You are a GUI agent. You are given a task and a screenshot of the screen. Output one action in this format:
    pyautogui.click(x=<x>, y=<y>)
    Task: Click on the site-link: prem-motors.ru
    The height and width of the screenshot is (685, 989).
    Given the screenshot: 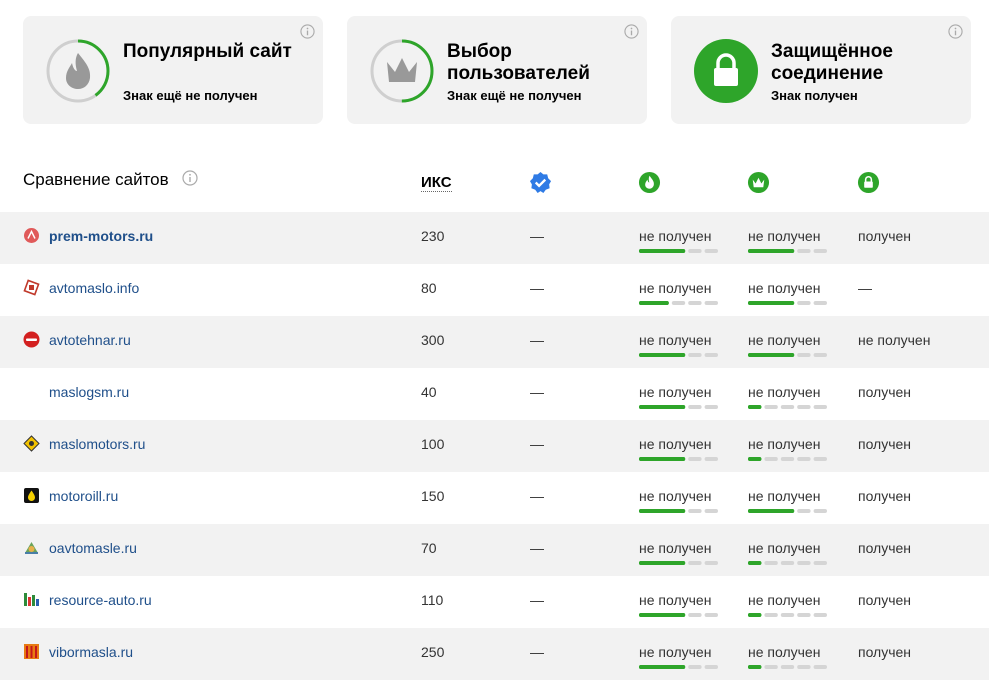 What is the action you would take?
    pyautogui.click(x=101, y=236)
    